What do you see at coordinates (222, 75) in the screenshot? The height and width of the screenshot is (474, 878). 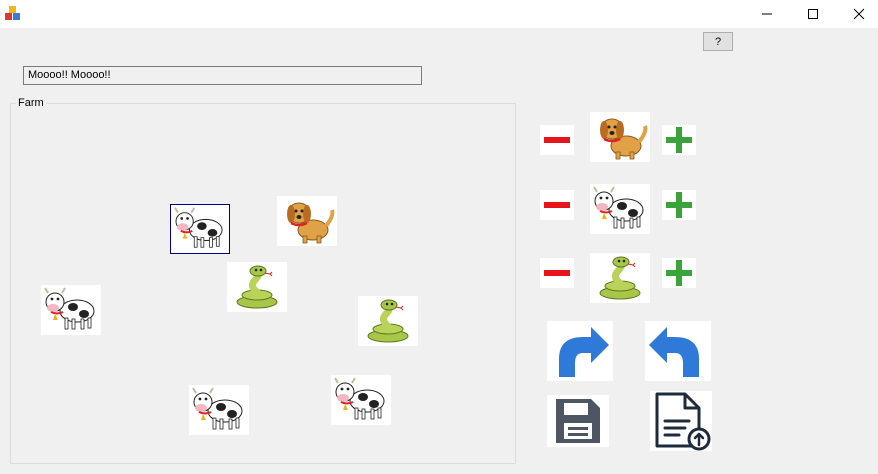 I see `message-field: Moooo!! Moooo!!` at bounding box center [222, 75].